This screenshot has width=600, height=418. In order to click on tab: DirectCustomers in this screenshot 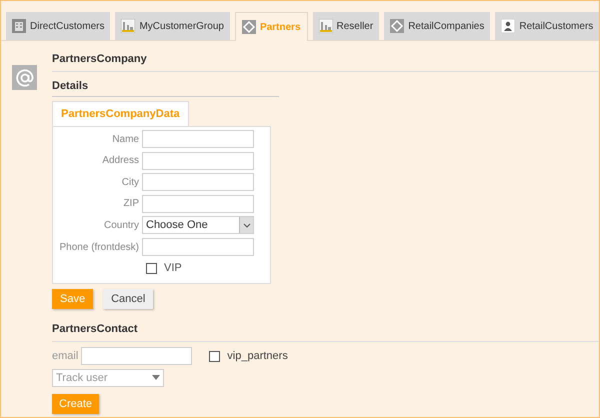, I will do `click(58, 26)`.